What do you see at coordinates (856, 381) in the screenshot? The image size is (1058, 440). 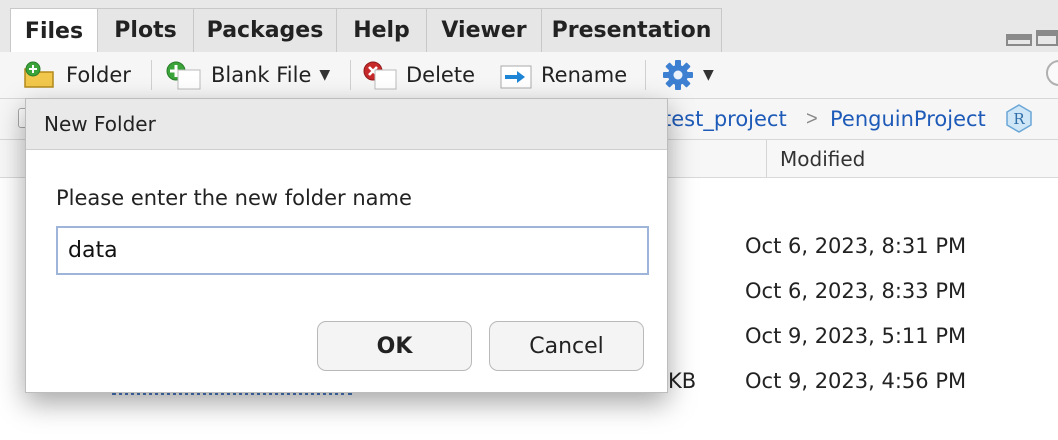 I see `table-row-modified: Oct 9, 2023, 4:56 PM` at bounding box center [856, 381].